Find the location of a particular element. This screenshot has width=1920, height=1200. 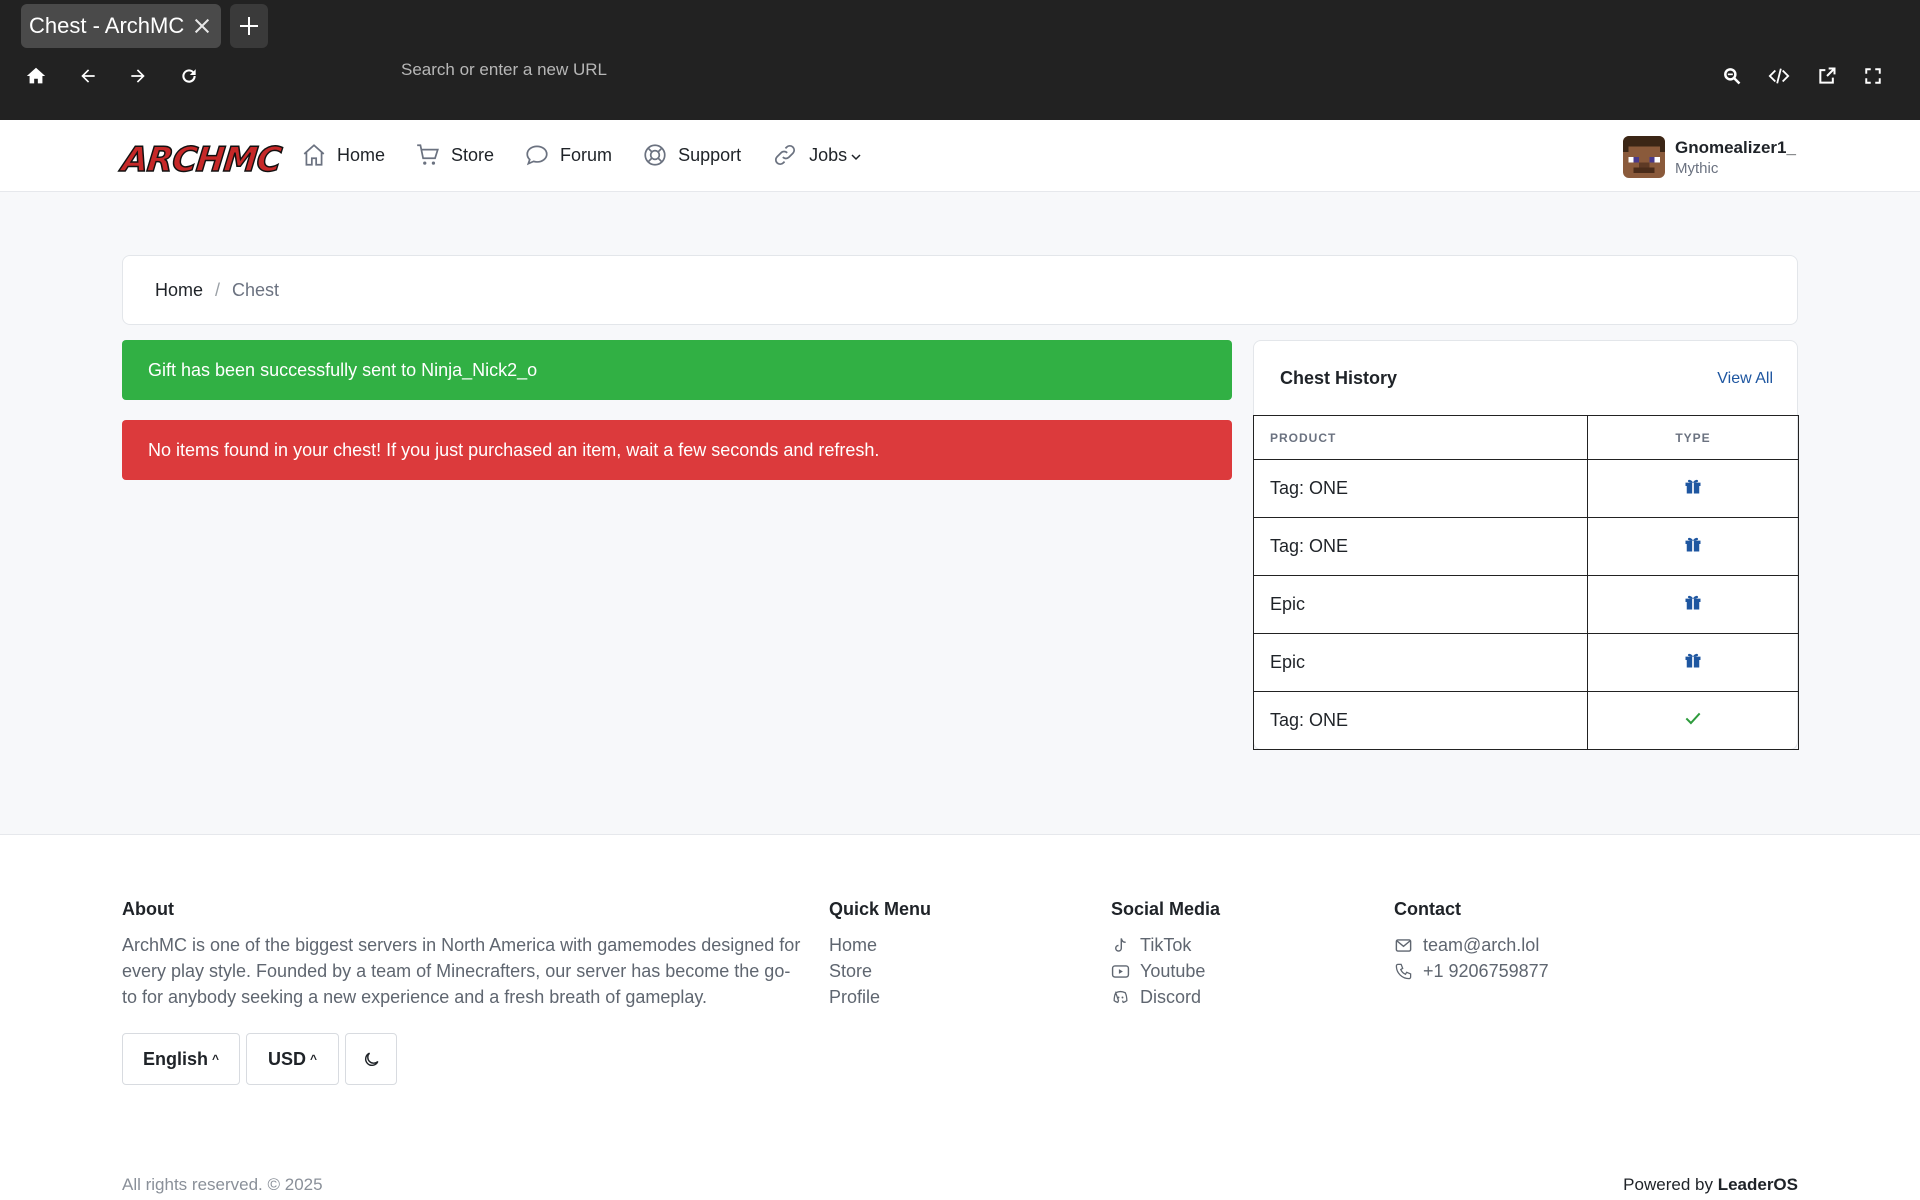

nav-jobs-label: Jobs is located at coordinates (828, 154).